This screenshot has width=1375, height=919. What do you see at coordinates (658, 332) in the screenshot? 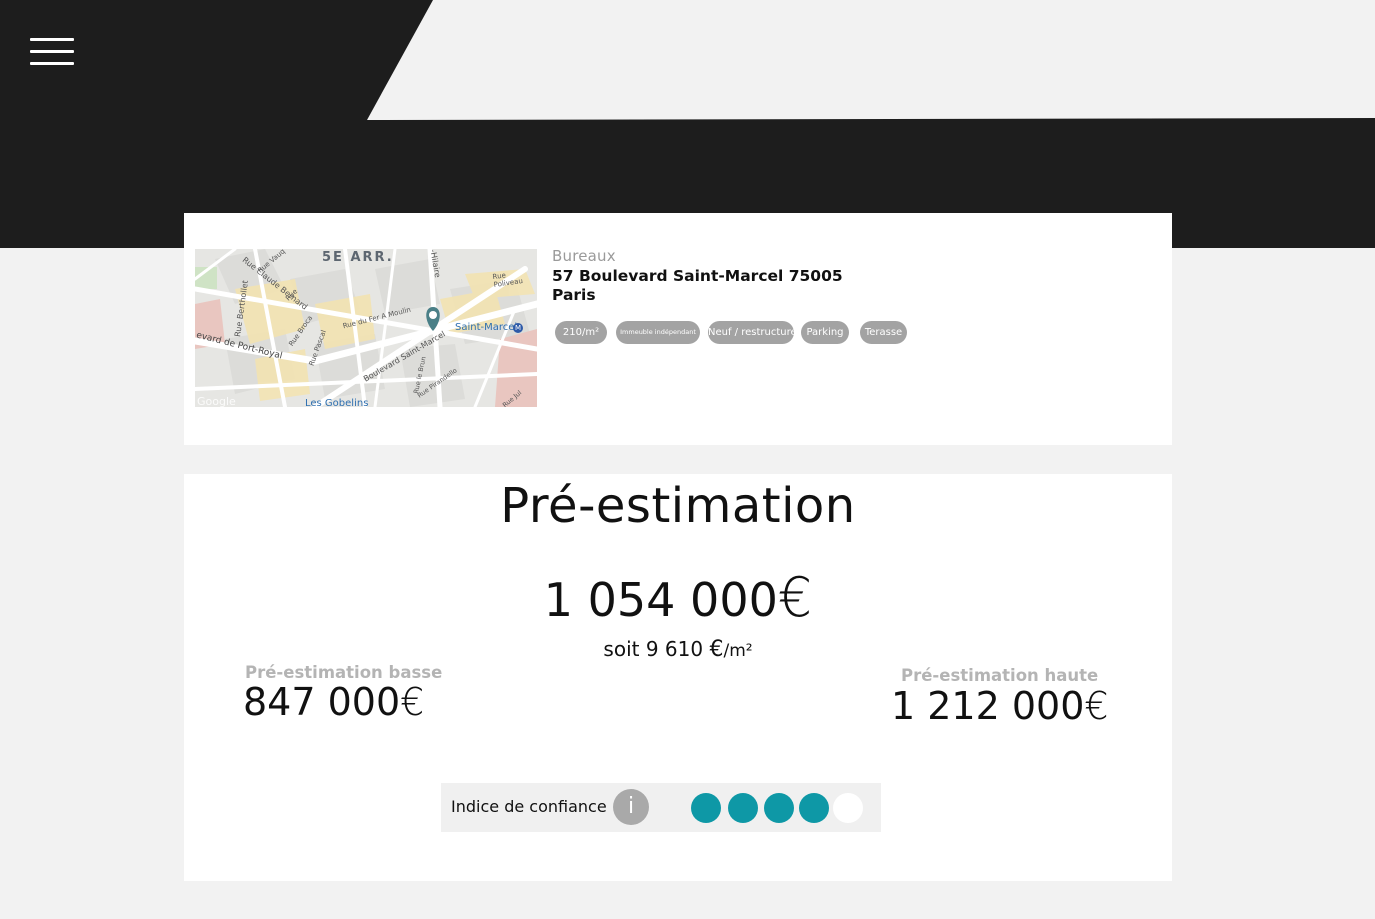
I see `tag-building: Immeuble indépendant` at bounding box center [658, 332].